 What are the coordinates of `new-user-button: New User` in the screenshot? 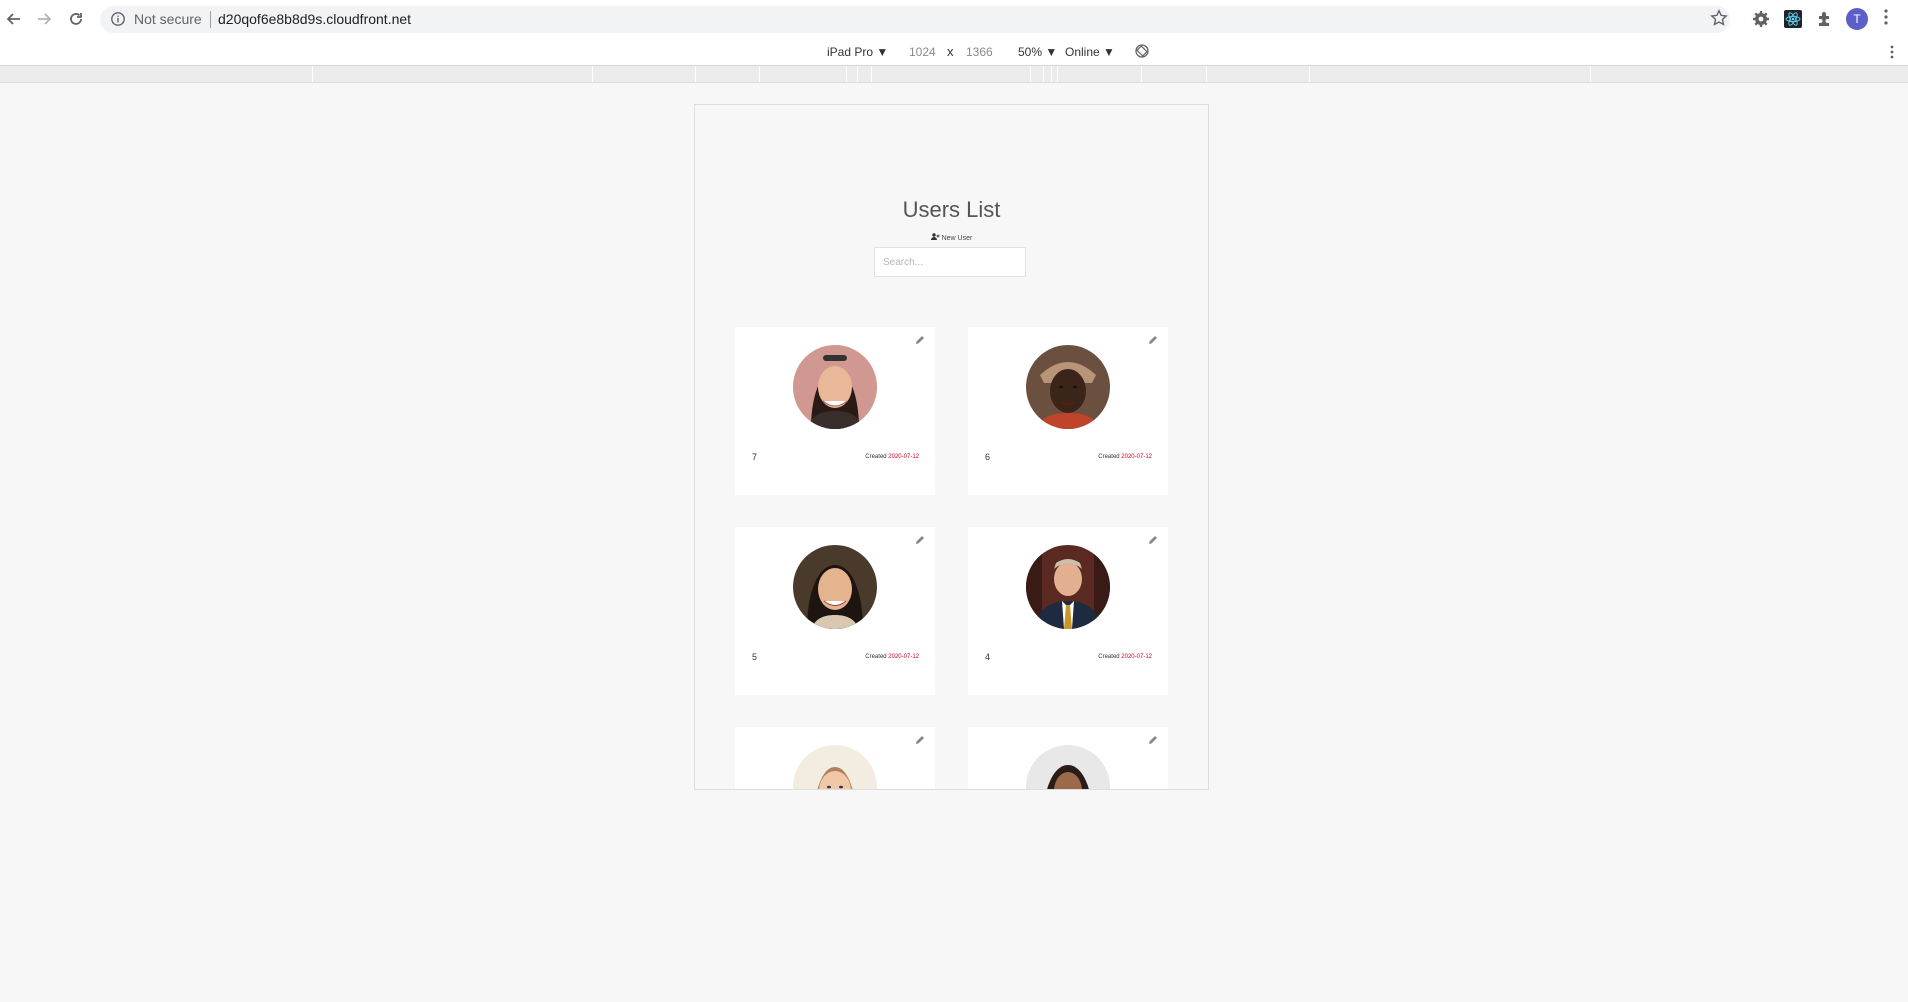 It's located at (951, 237).